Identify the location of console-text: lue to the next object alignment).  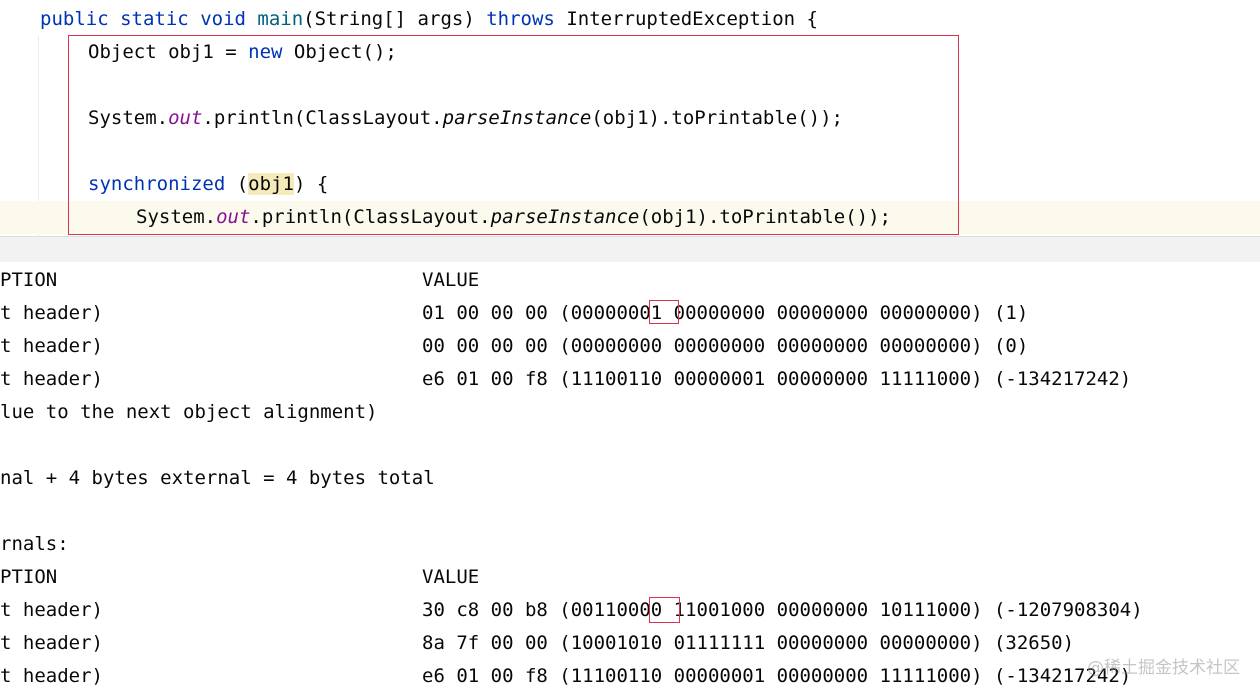
(189, 412).